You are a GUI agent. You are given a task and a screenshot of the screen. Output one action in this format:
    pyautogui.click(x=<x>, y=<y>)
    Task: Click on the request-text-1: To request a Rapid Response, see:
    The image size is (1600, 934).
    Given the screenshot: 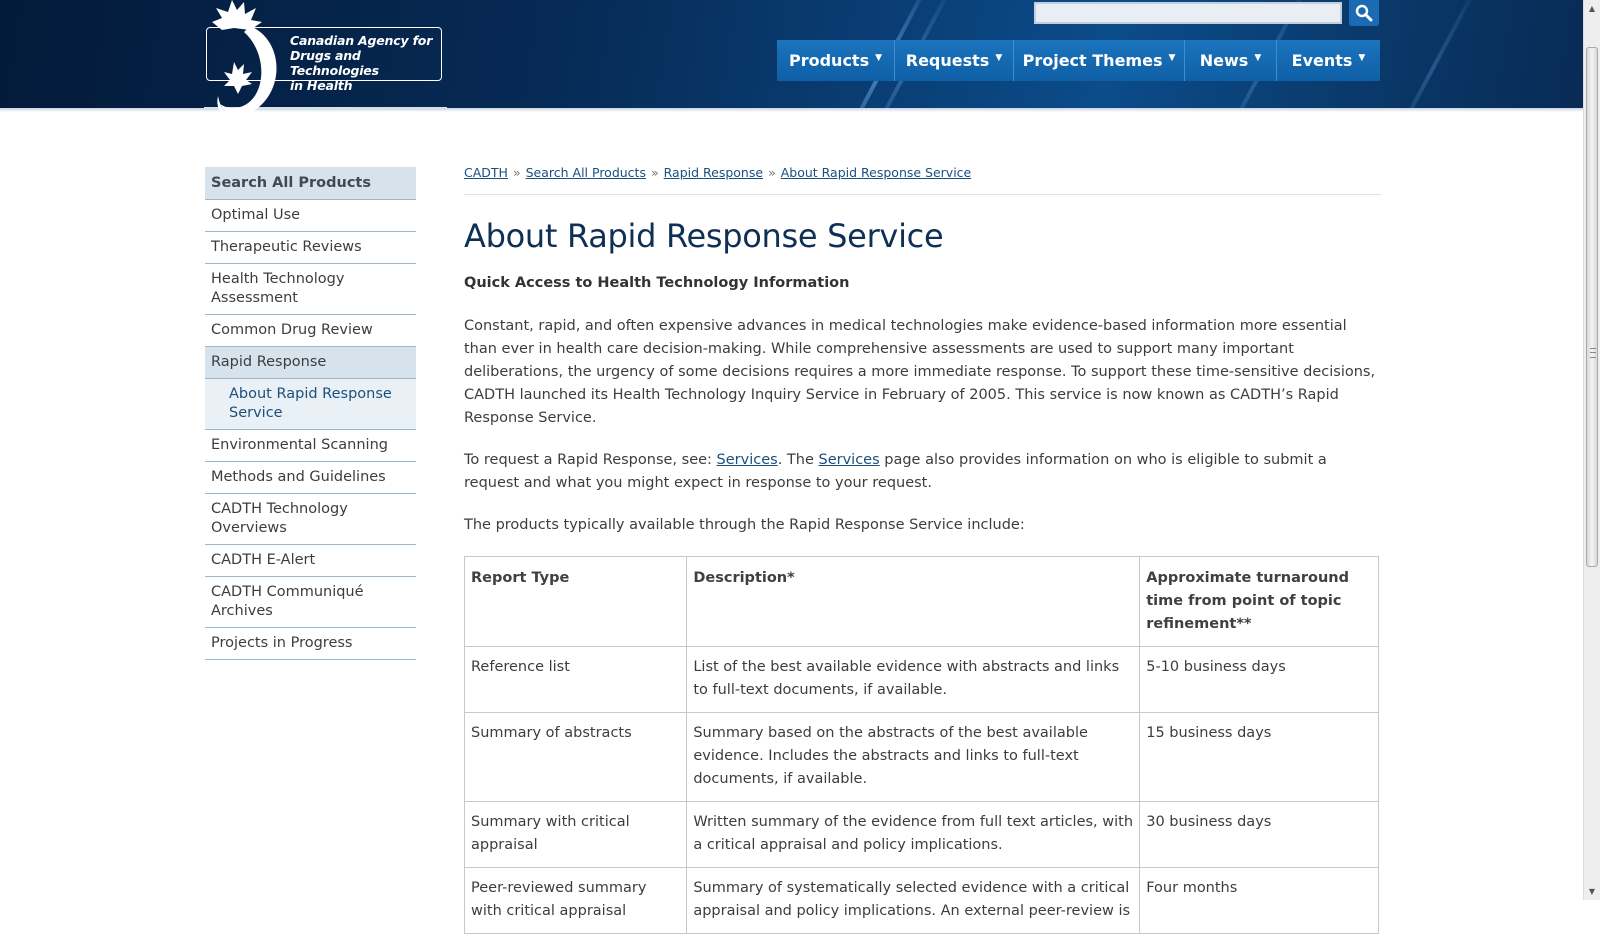 What is the action you would take?
    pyautogui.click(x=590, y=460)
    